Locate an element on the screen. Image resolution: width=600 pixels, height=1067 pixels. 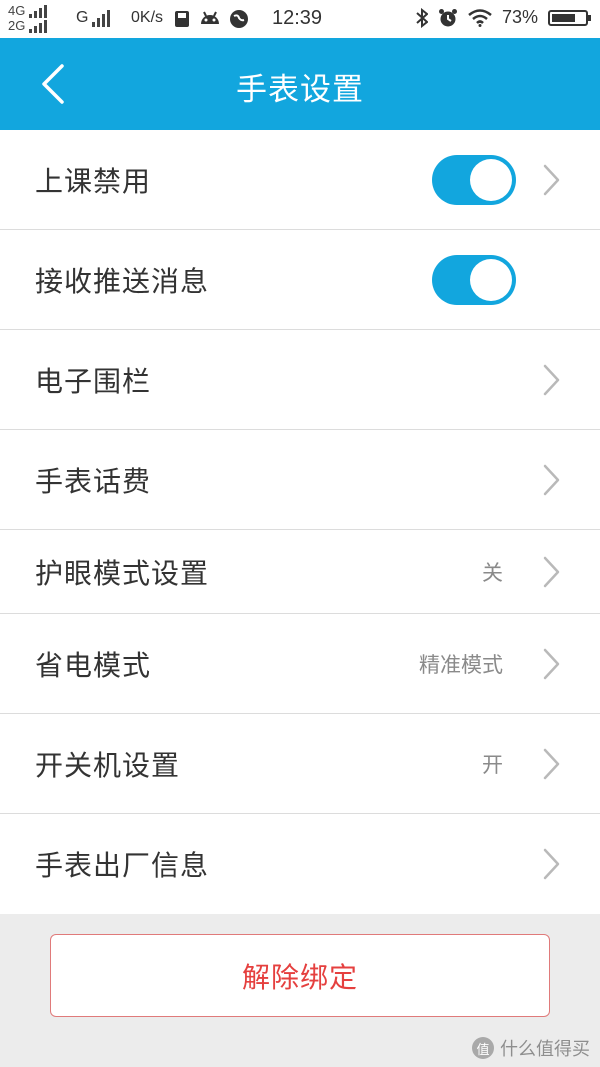
network-type-4g: 4G is located at coordinates (17, 10).